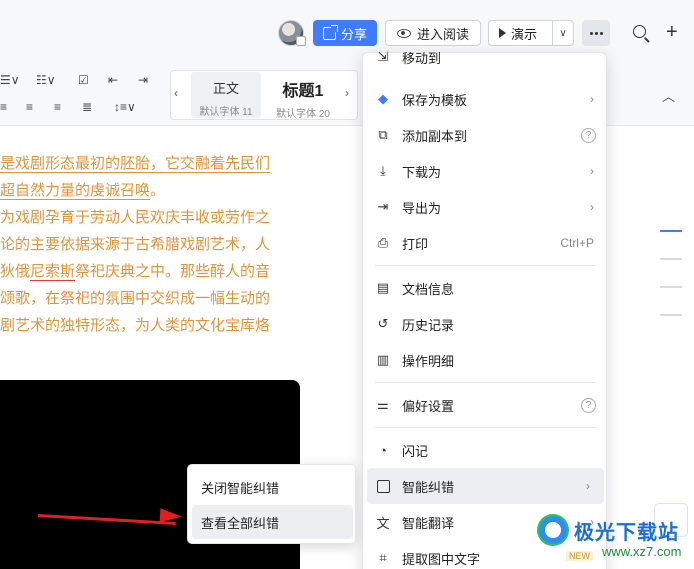  I want to click on menu-label: 偏好设置, so click(428, 406).